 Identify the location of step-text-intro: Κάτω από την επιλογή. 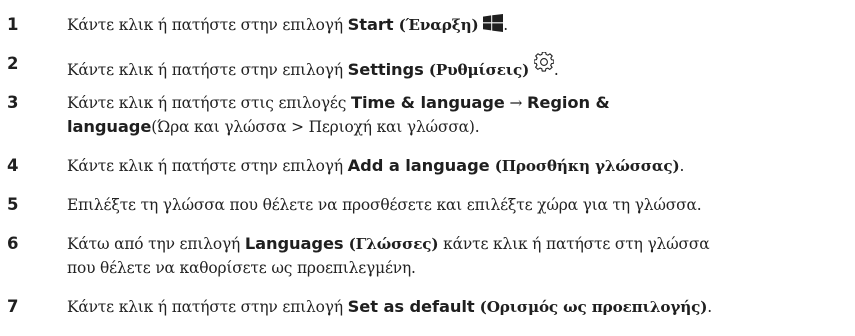
(156, 244).